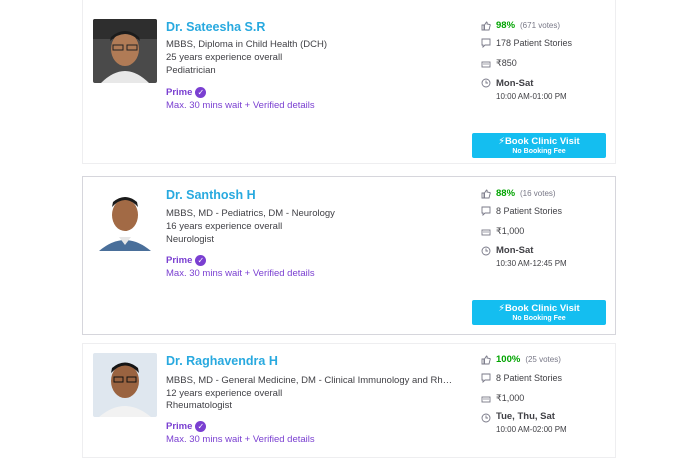 This screenshot has width=700, height=458. I want to click on rating-stat: 98% (671 votes), so click(520, 25).